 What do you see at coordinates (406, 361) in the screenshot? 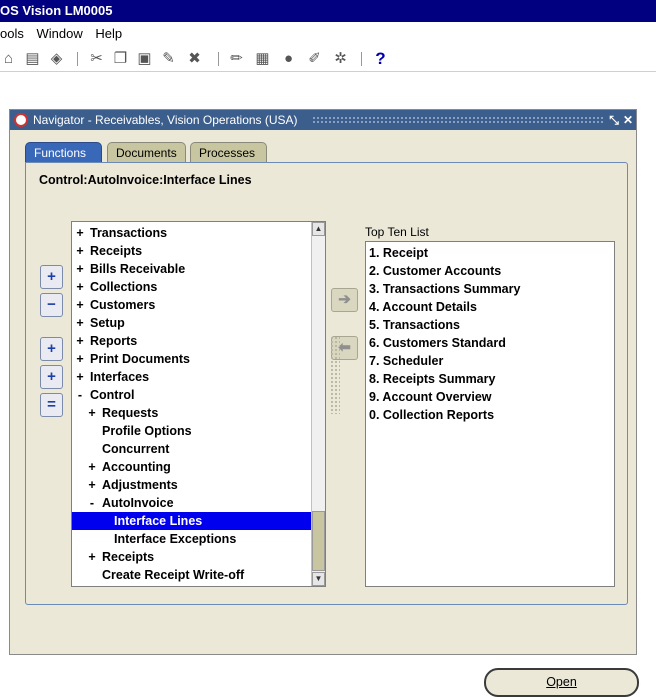
I see `top-ten-item: 7. Scheduler` at bounding box center [406, 361].